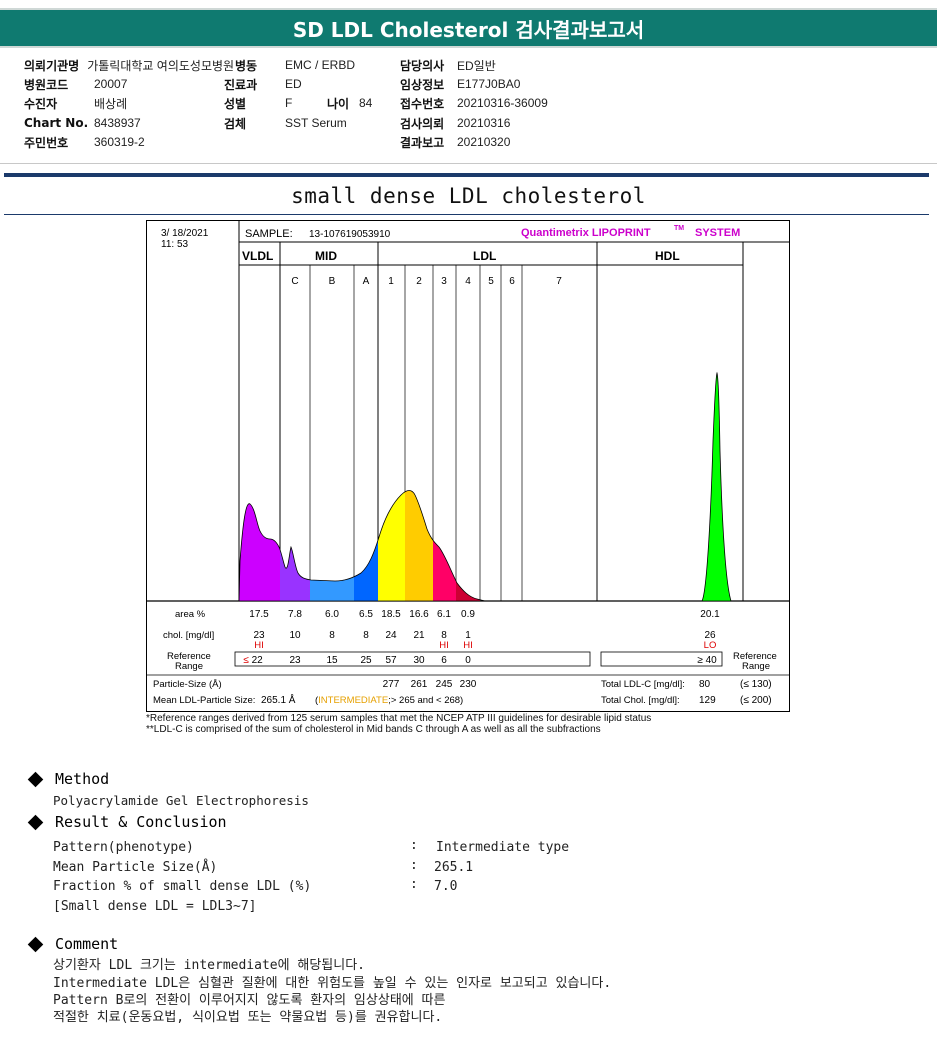 The image size is (937, 1057). What do you see at coordinates (75, 84) in the screenshot?
I see `info-row: 병원코드 20007` at bounding box center [75, 84].